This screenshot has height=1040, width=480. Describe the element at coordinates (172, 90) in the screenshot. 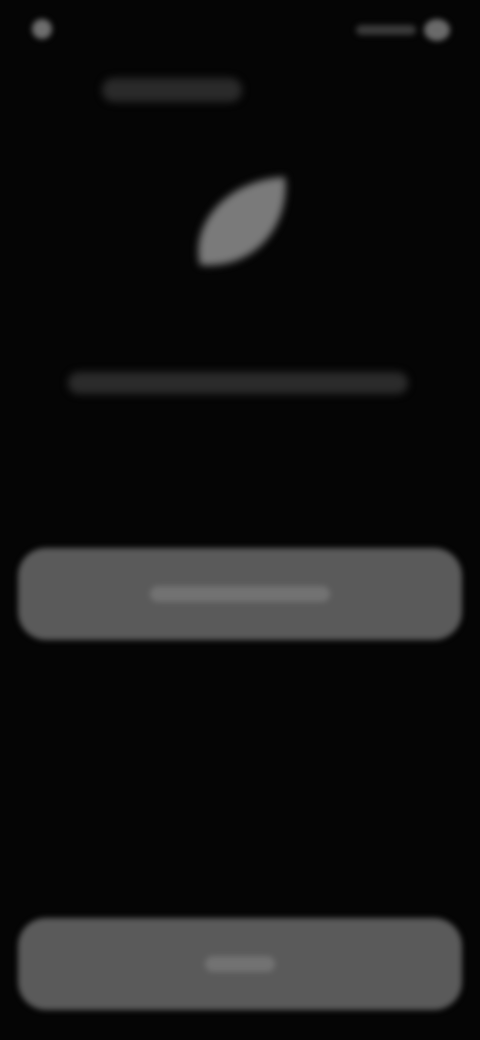

I see `page-title` at that location.